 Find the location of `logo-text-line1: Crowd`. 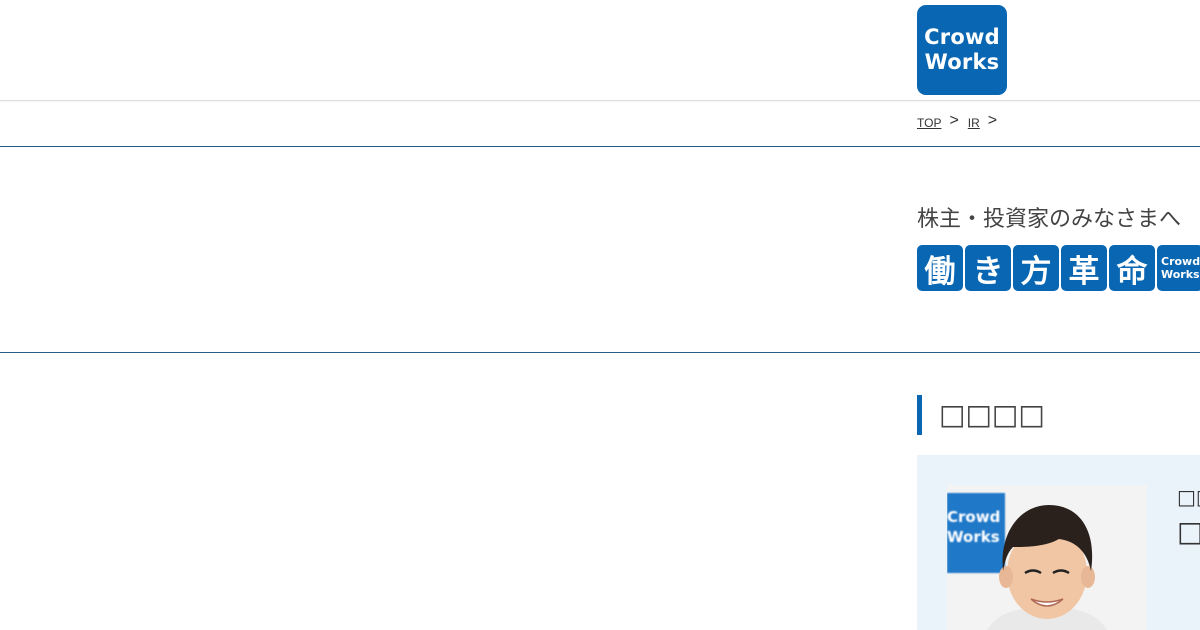

logo-text-line1: Crowd is located at coordinates (962, 37).